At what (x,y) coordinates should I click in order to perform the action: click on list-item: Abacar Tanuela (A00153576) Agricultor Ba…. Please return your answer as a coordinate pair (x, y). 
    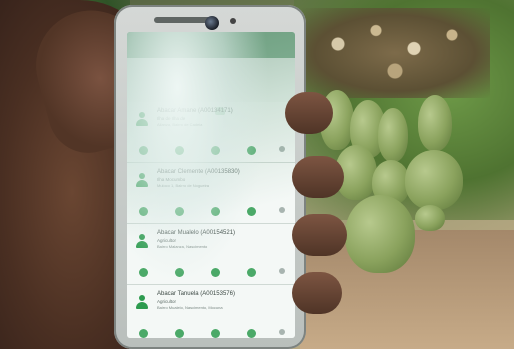
    Looking at the image, I should click on (211, 311).